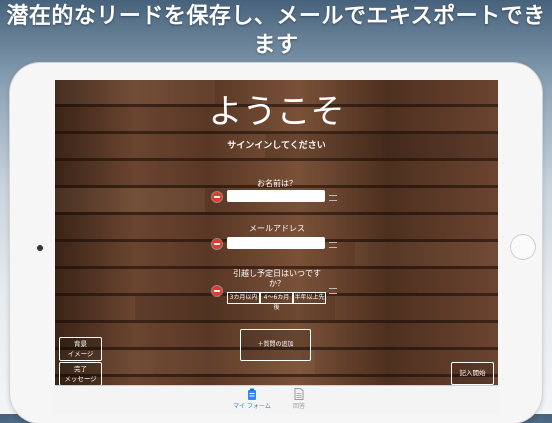 Image resolution: width=552 pixels, height=423 pixels. I want to click on name-label: お名前は？, so click(277, 183).